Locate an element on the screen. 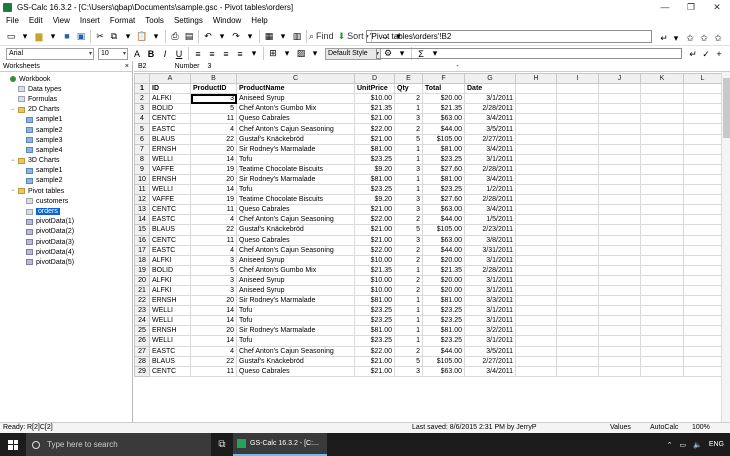 This screenshot has height=456, width=730. cell-address-box: 'Pivot tables\orders'!B2 is located at coordinates (509, 36).